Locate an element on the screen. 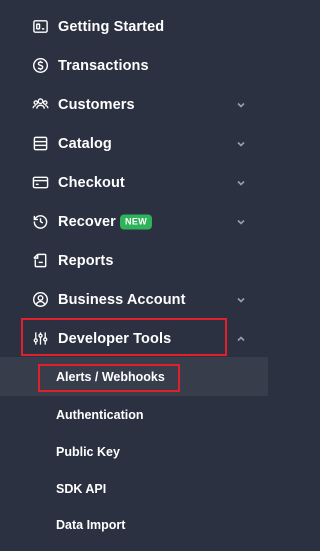 This screenshot has height=551, width=320. nav-item-customers: Customers is located at coordinates (134, 104).